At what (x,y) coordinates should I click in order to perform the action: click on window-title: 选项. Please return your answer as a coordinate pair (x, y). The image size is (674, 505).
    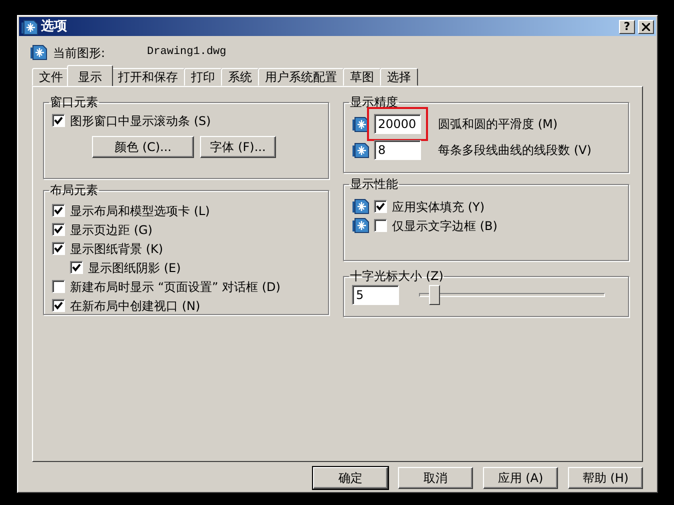
    Looking at the image, I should click on (54, 27).